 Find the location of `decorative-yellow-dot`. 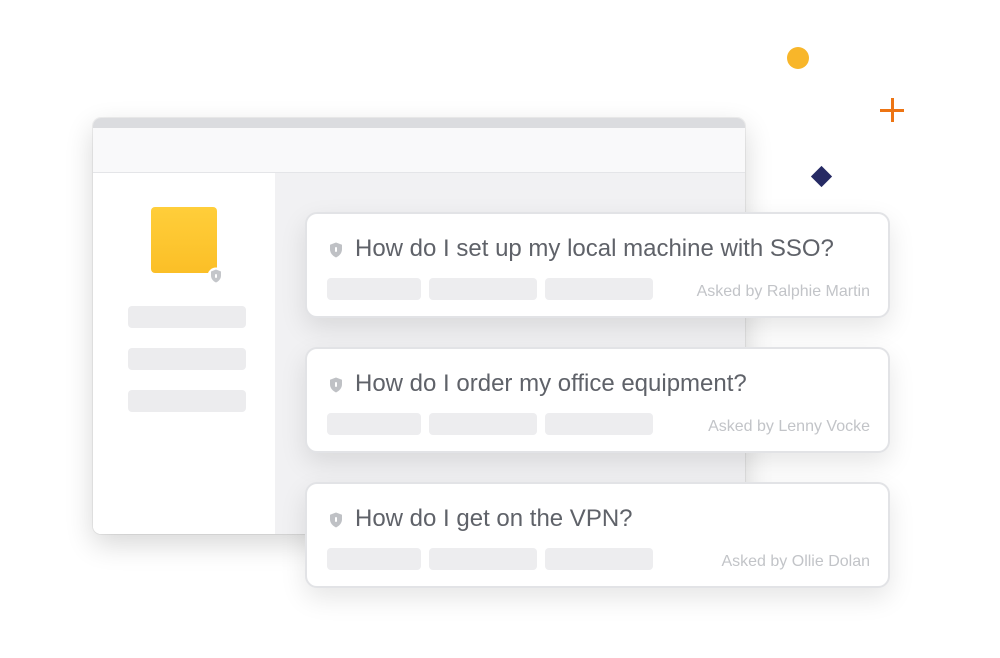

decorative-yellow-dot is located at coordinates (798, 58).